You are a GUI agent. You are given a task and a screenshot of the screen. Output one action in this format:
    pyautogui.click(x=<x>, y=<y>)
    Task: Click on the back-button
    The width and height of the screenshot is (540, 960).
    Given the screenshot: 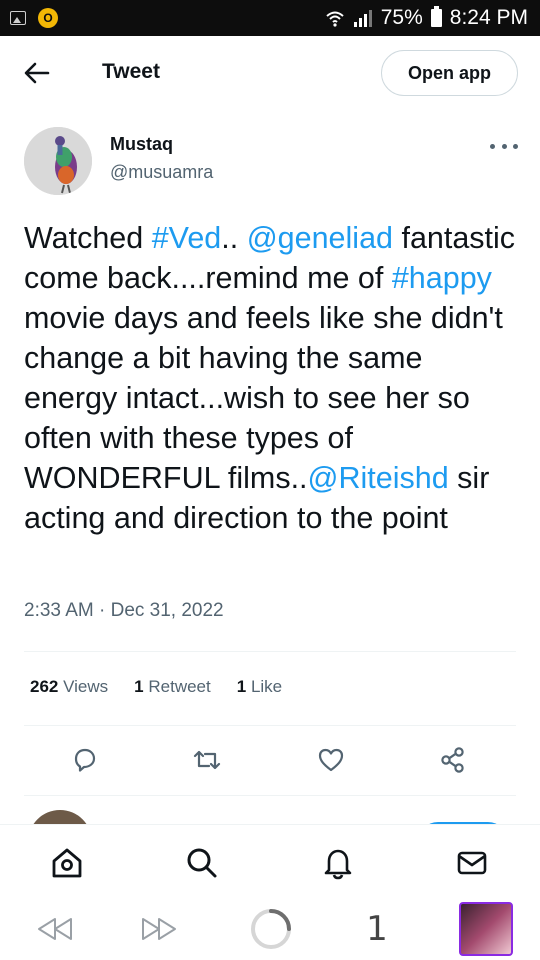 What is the action you would take?
    pyautogui.click(x=37, y=73)
    